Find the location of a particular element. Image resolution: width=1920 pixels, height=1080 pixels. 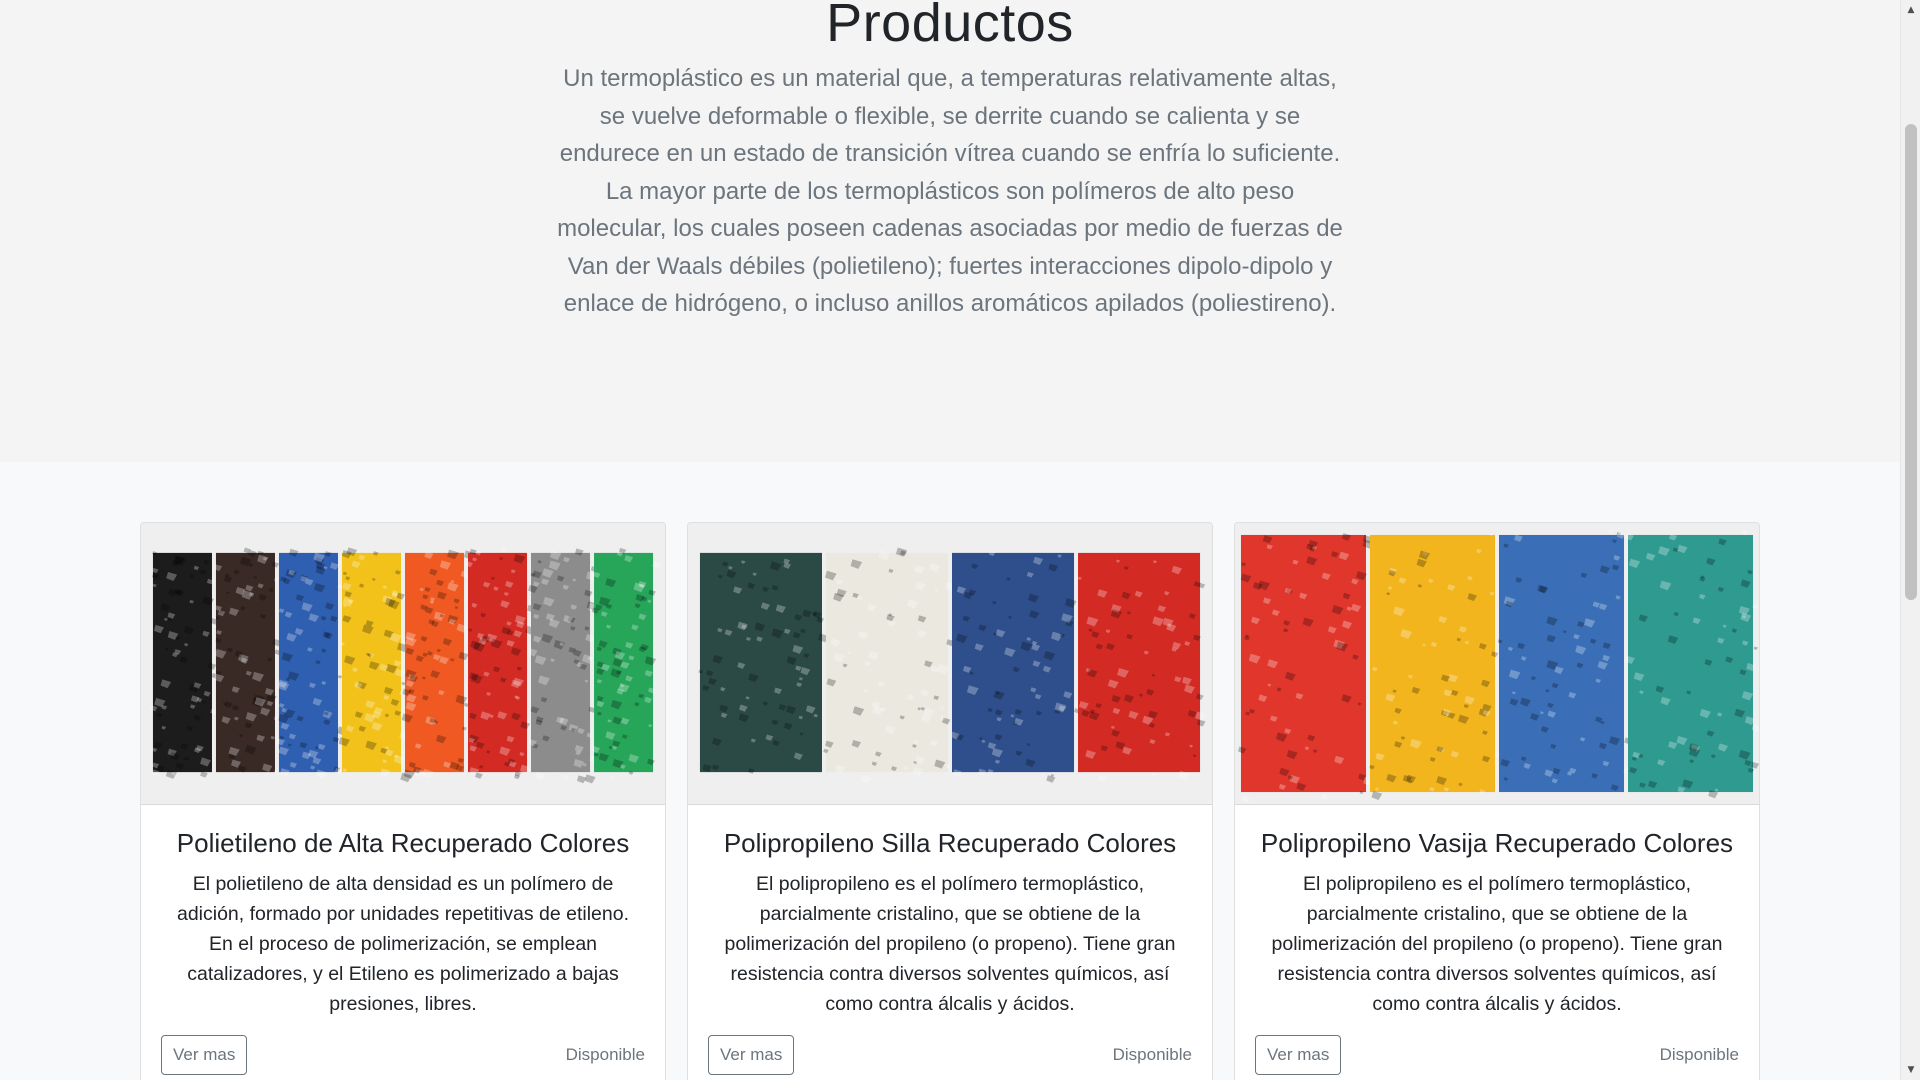

scroll-up-icon: ▲ is located at coordinates (1910, 10).